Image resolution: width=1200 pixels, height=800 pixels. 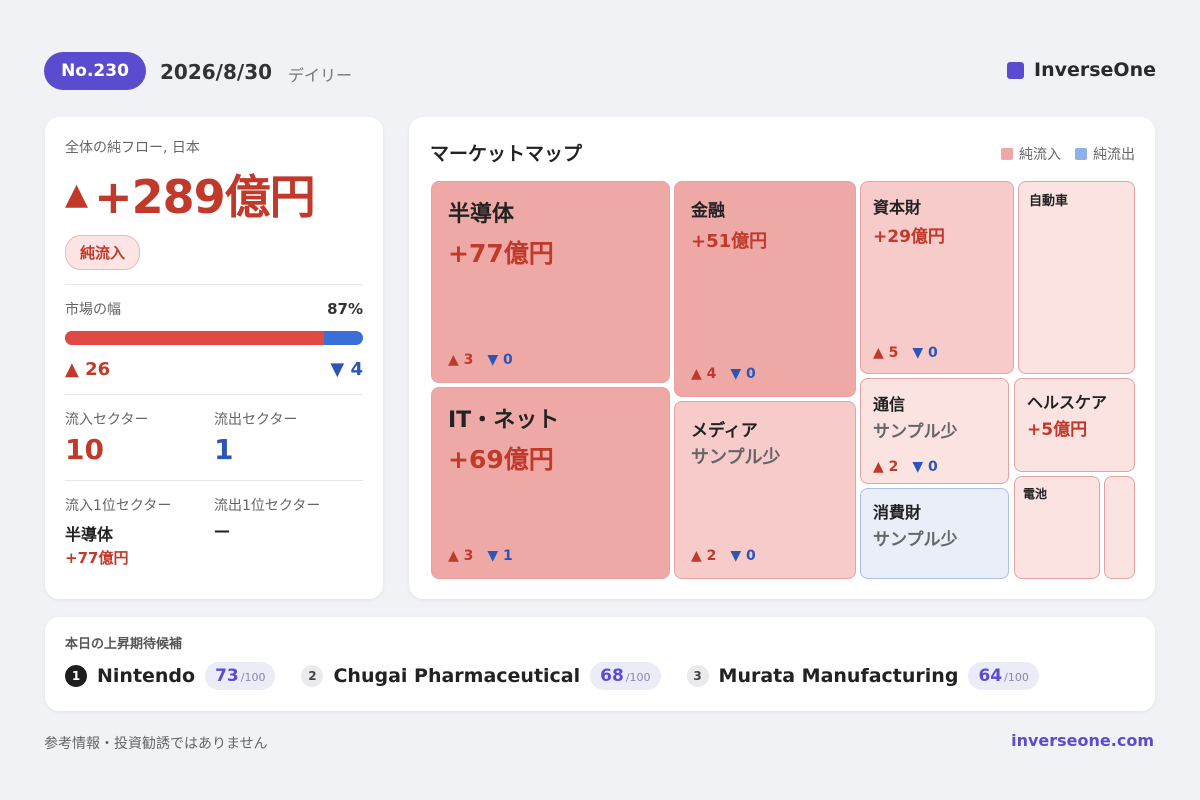 I want to click on sector-tile-value: +5億円, so click(x=1057, y=430).